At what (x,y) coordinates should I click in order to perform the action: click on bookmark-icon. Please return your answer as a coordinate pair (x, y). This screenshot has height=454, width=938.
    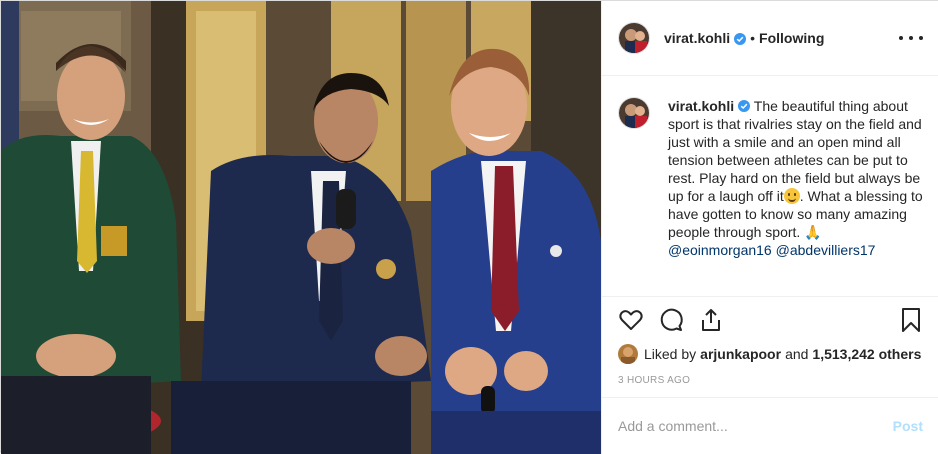
    Looking at the image, I should click on (911, 320).